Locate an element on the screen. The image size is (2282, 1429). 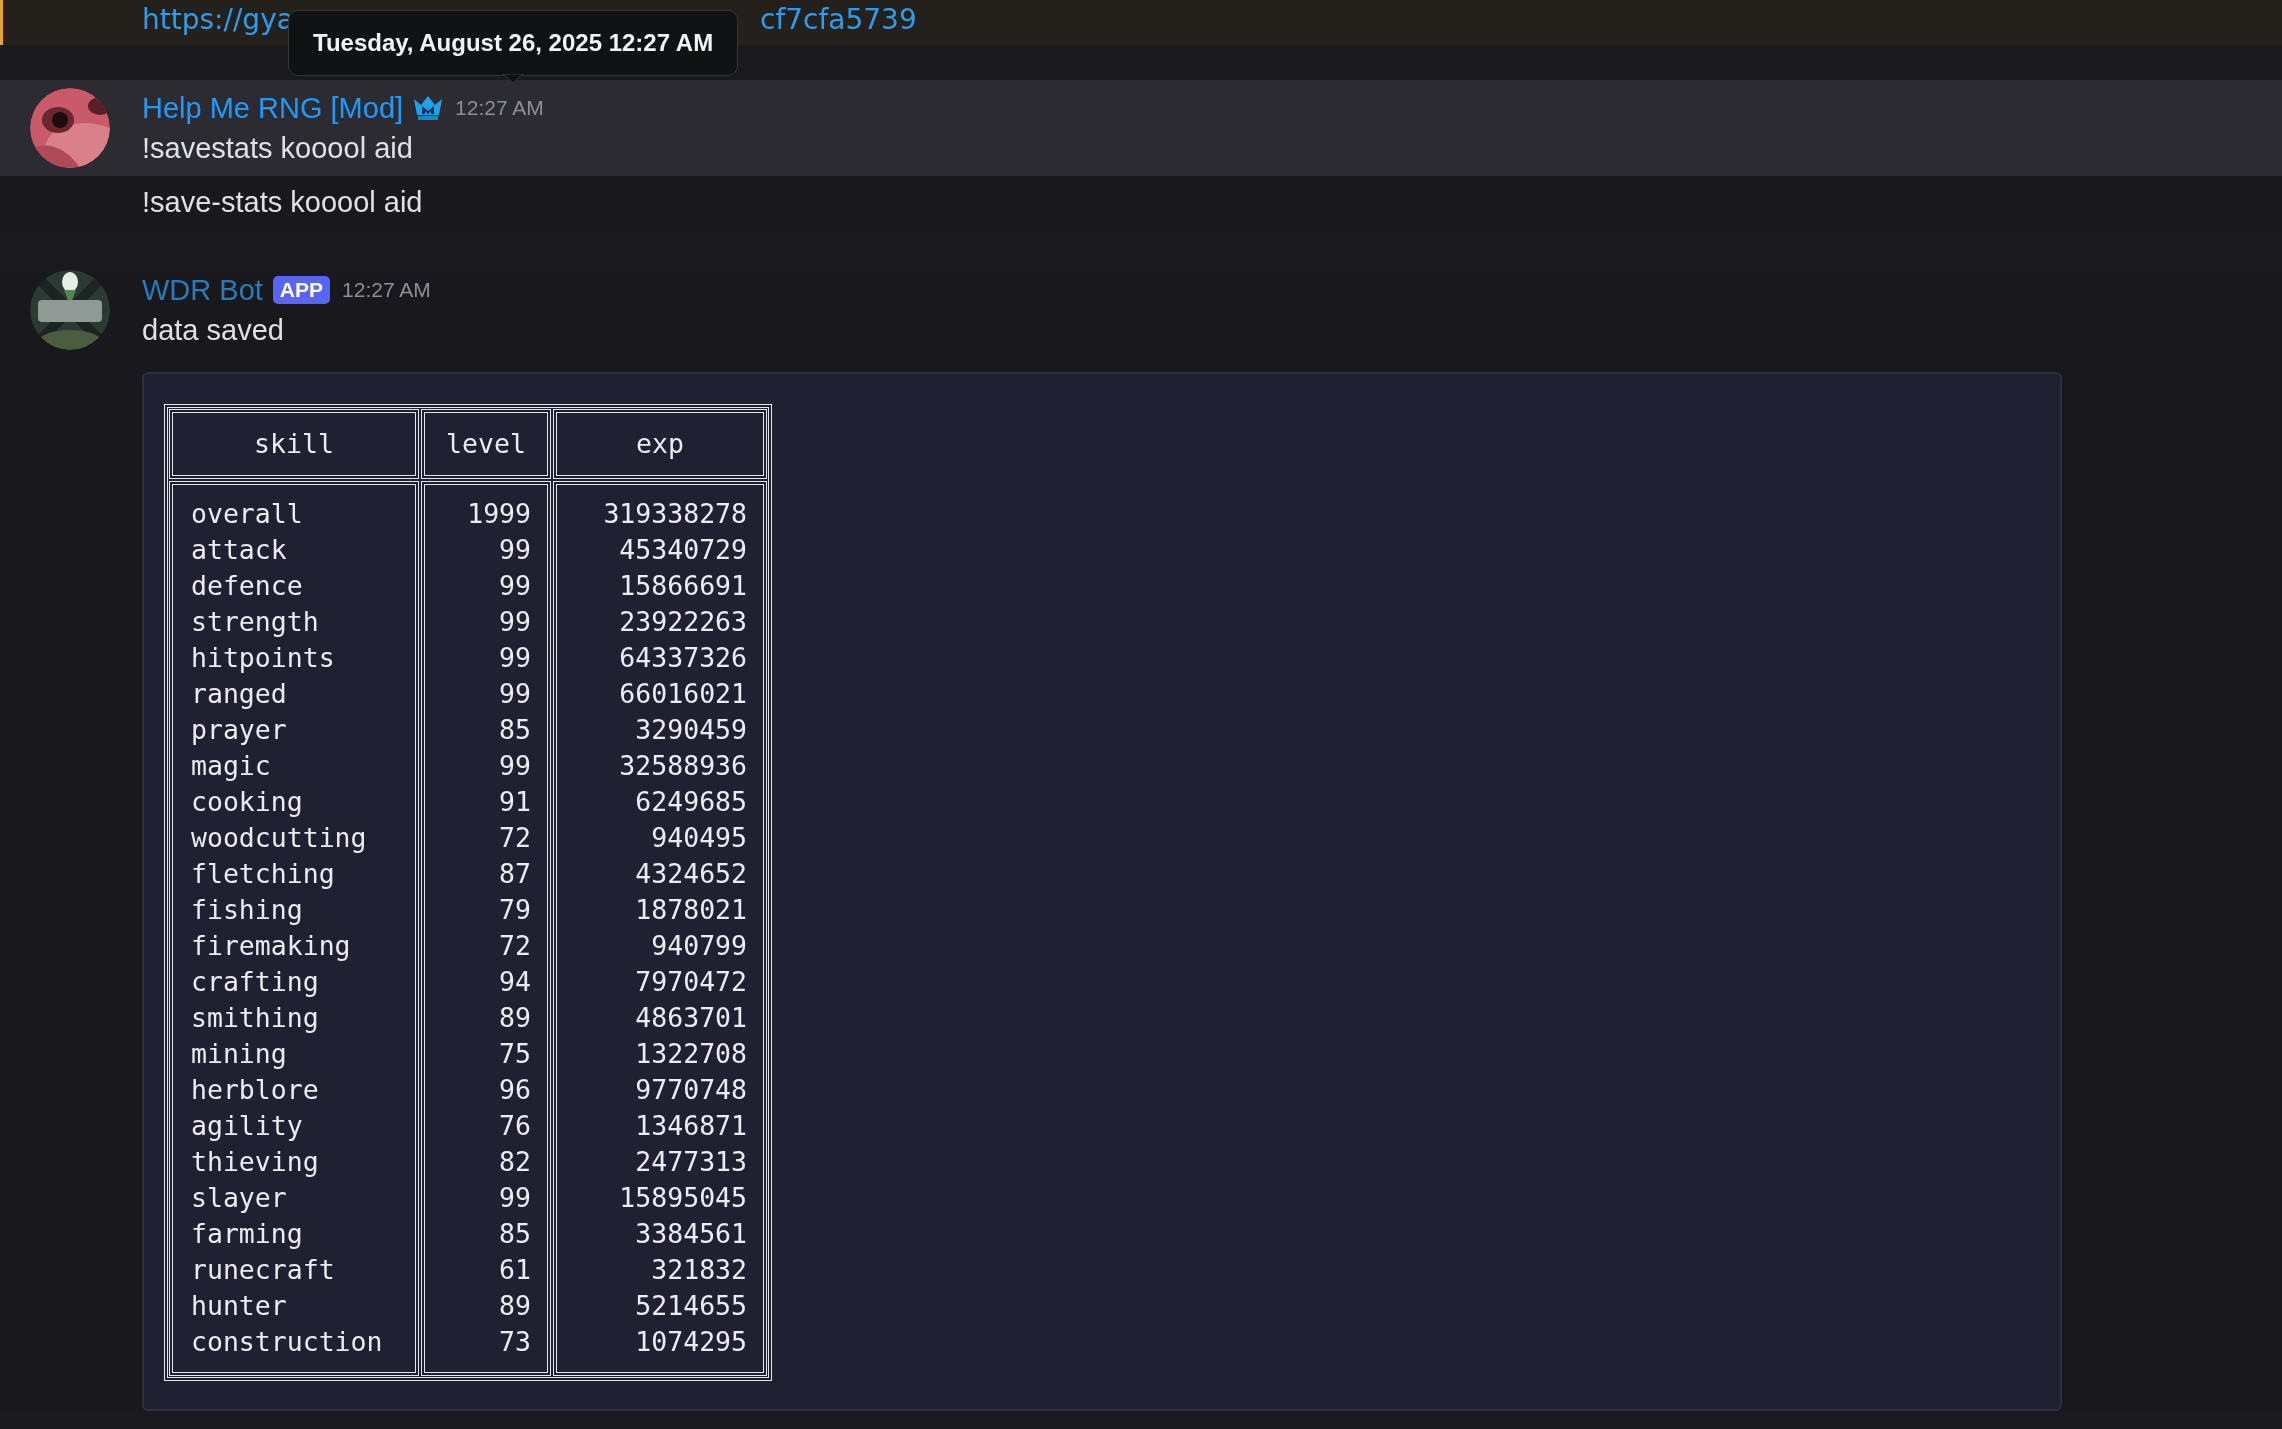
table-cell-text: 940799 is located at coordinates (699, 946).